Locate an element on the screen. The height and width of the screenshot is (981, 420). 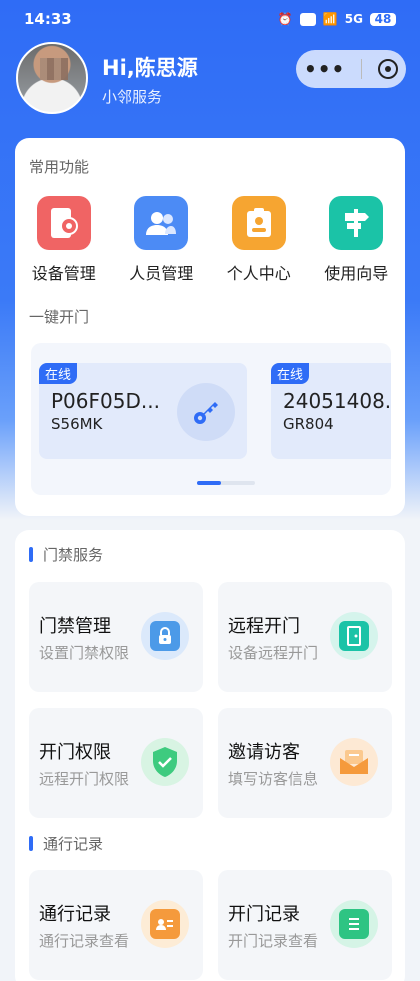
shield-check-icon is located at coordinates (165, 762).